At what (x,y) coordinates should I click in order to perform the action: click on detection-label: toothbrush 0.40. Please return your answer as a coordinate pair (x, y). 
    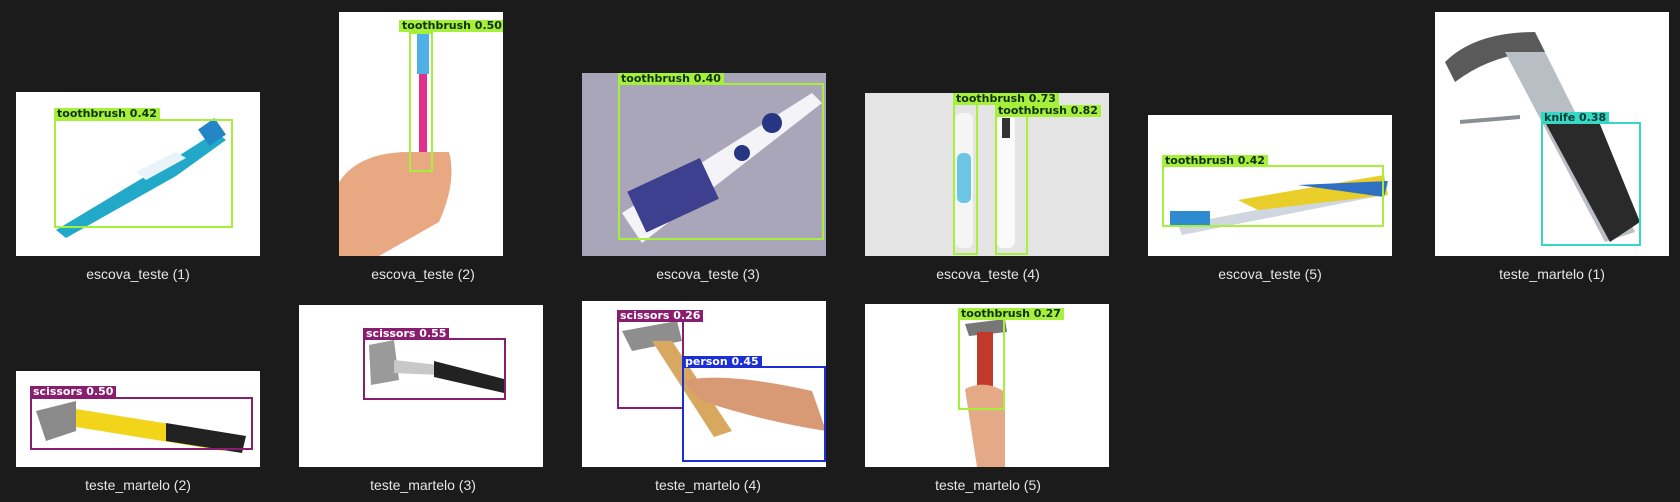
    Looking at the image, I should click on (671, 79).